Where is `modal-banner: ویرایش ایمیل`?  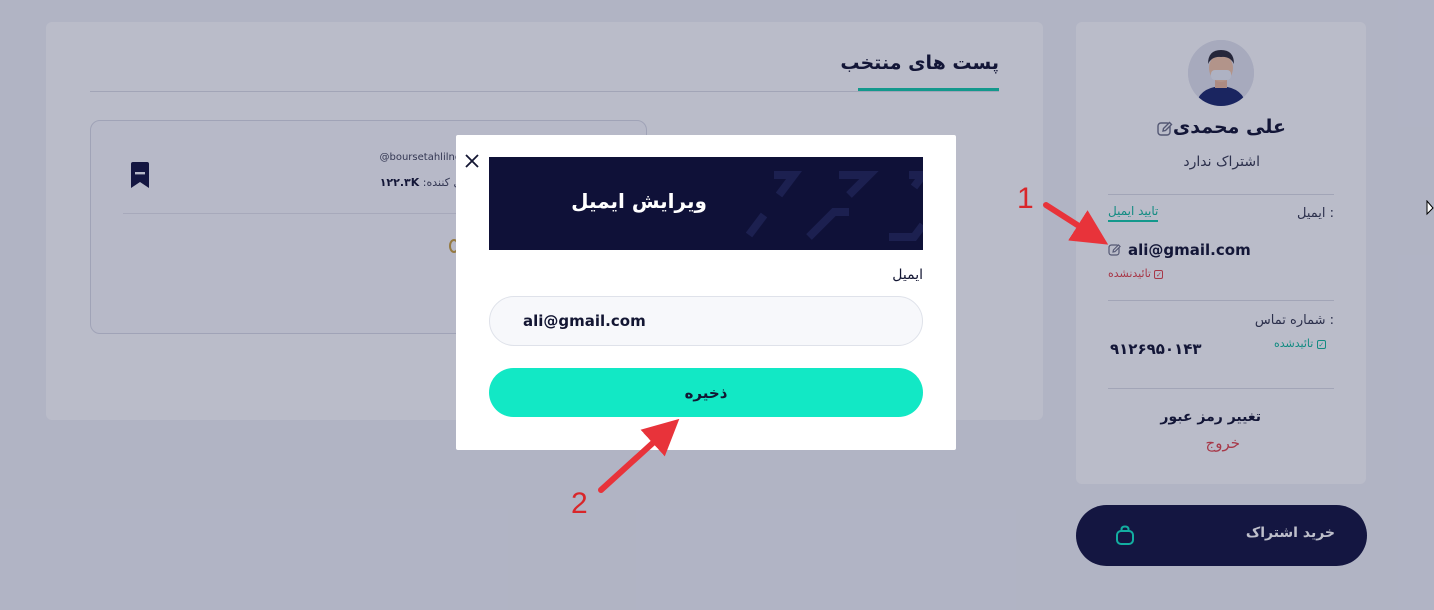
modal-banner: ویرایش ایمیل is located at coordinates (706, 203).